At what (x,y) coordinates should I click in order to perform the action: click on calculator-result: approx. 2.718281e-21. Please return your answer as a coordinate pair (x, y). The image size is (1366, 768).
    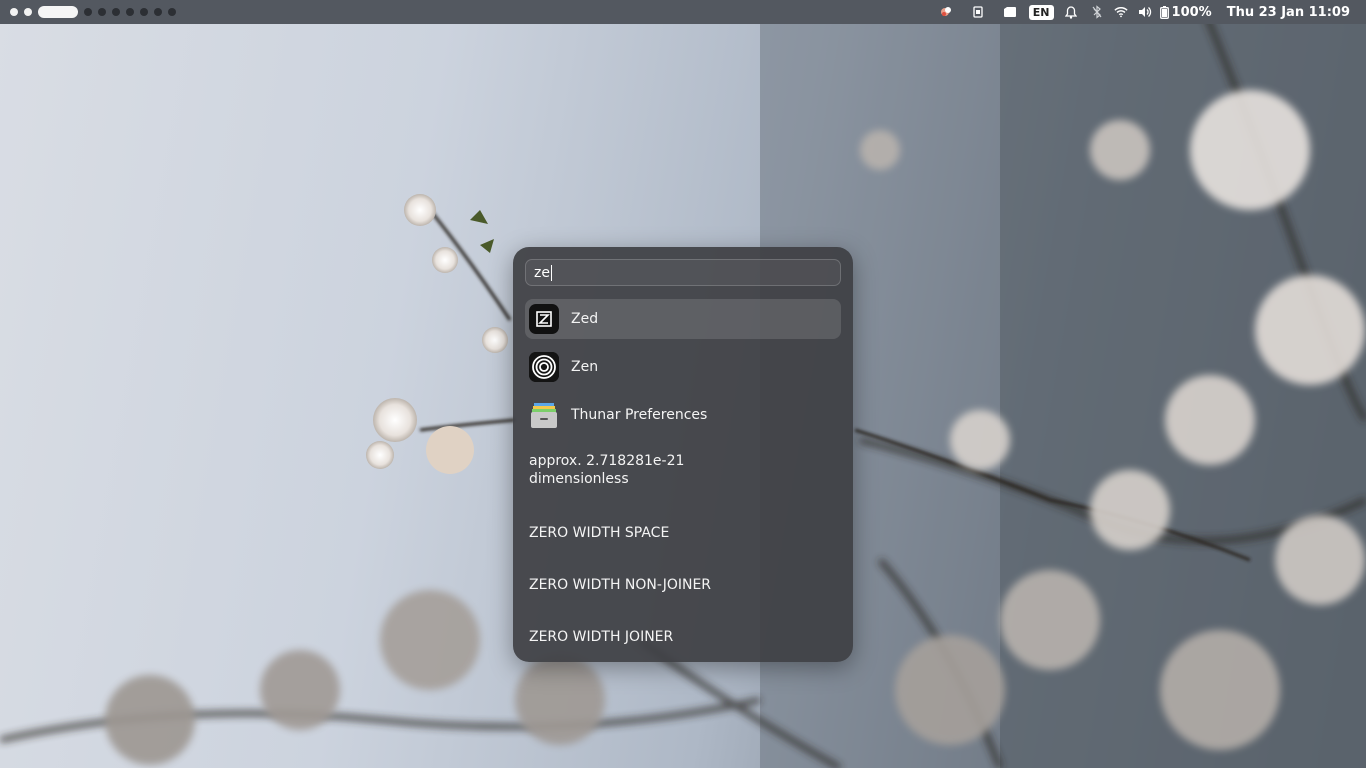
    Looking at the image, I should click on (607, 461).